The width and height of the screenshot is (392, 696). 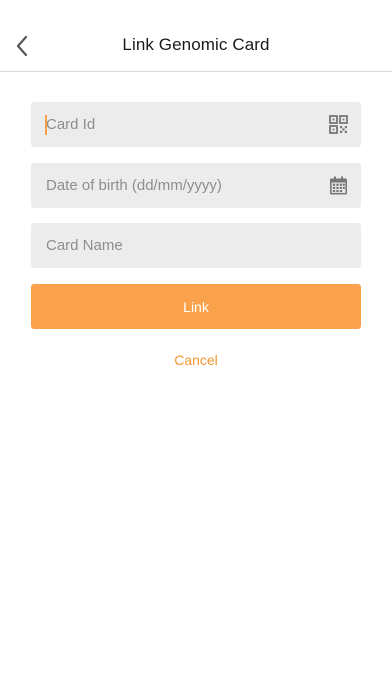 I want to click on date-of-birth-input, so click(x=196, y=185).